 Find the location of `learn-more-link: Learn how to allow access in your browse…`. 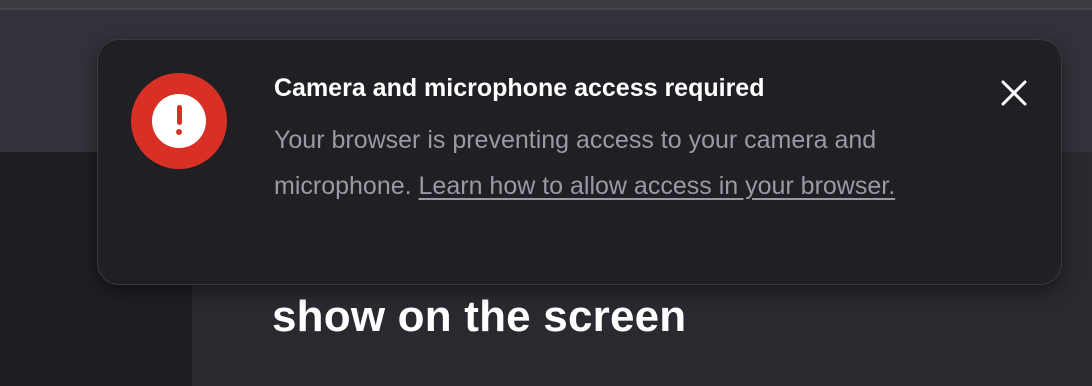

learn-more-link: Learn how to allow access in your browse… is located at coordinates (657, 186).